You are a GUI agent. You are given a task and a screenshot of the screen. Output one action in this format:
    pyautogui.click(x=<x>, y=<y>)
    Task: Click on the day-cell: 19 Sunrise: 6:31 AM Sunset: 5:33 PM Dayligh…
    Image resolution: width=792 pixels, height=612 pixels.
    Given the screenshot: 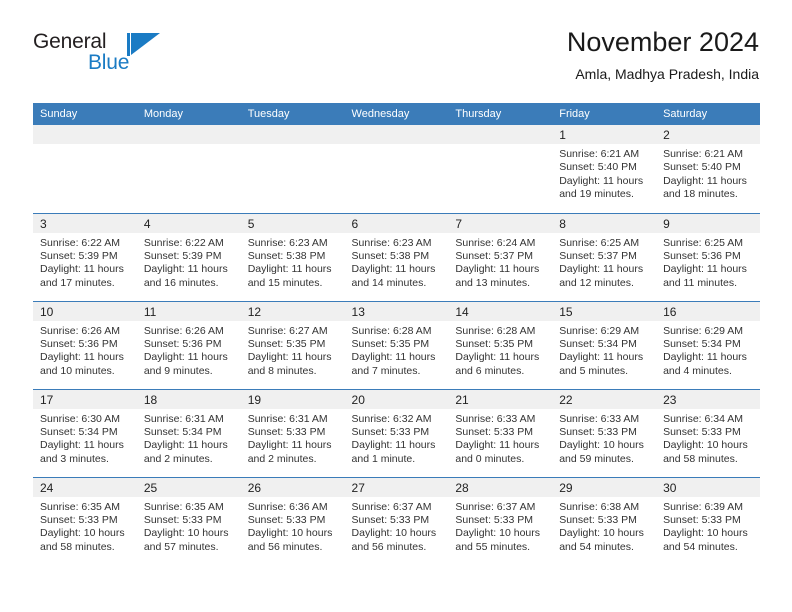 What is the action you would take?
    pyautogui.click(x=292, y=432)
    